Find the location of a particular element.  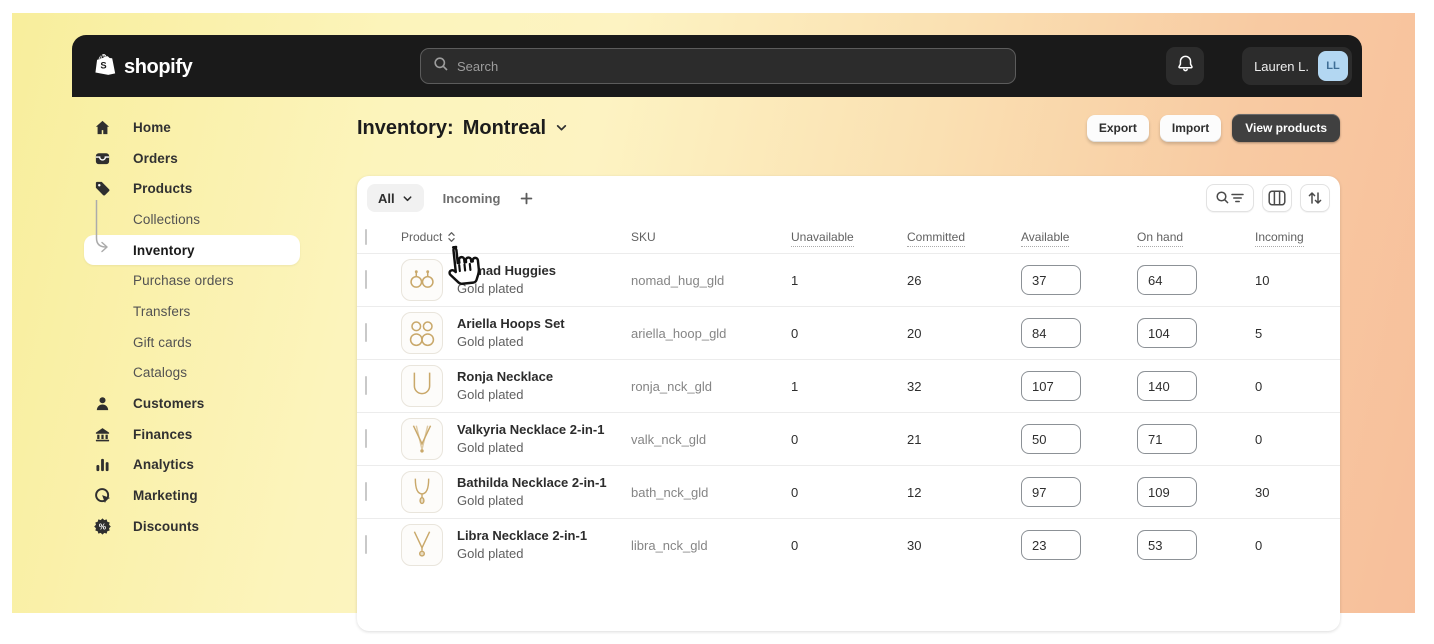

sidebar-item-transfers: Transfers is located at coordinates (192, 311).